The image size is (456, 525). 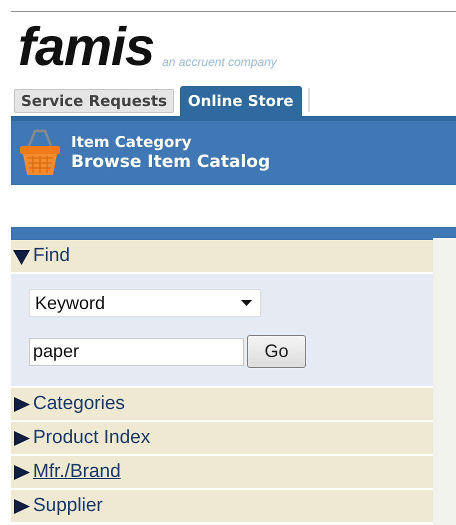 What do you see at coordinates (219, 62) in the screenshot?
I see `logo-tagline: an accruent company` at bounding box center [219, 62].